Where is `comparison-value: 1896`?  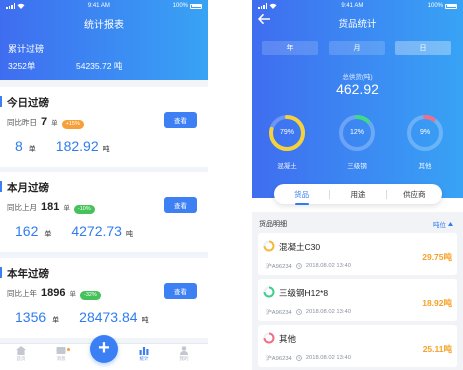 comparison-value: 1896 is located at coordinates (53, 293).